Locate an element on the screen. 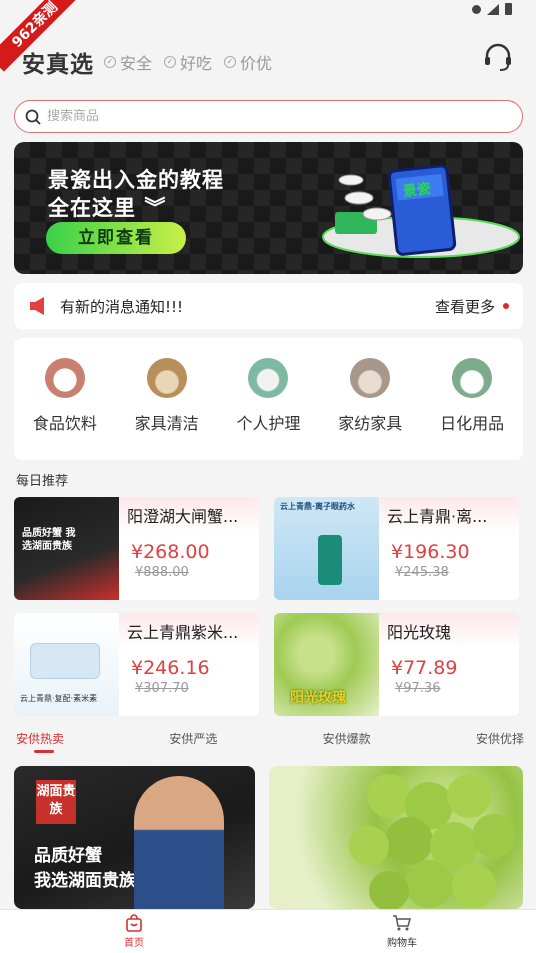  brand-title: 安真选 is located at coordinates (58, 65).